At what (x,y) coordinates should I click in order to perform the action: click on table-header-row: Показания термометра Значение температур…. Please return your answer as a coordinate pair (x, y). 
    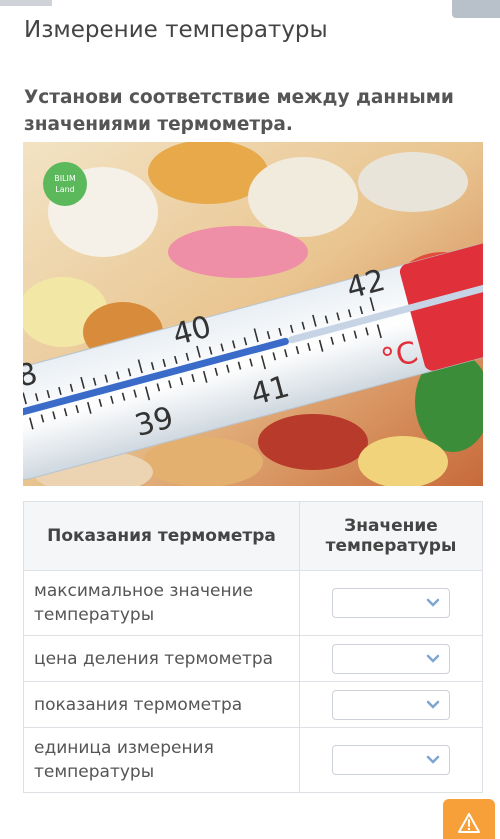
    Looking at the image, I should click on (253, 536).